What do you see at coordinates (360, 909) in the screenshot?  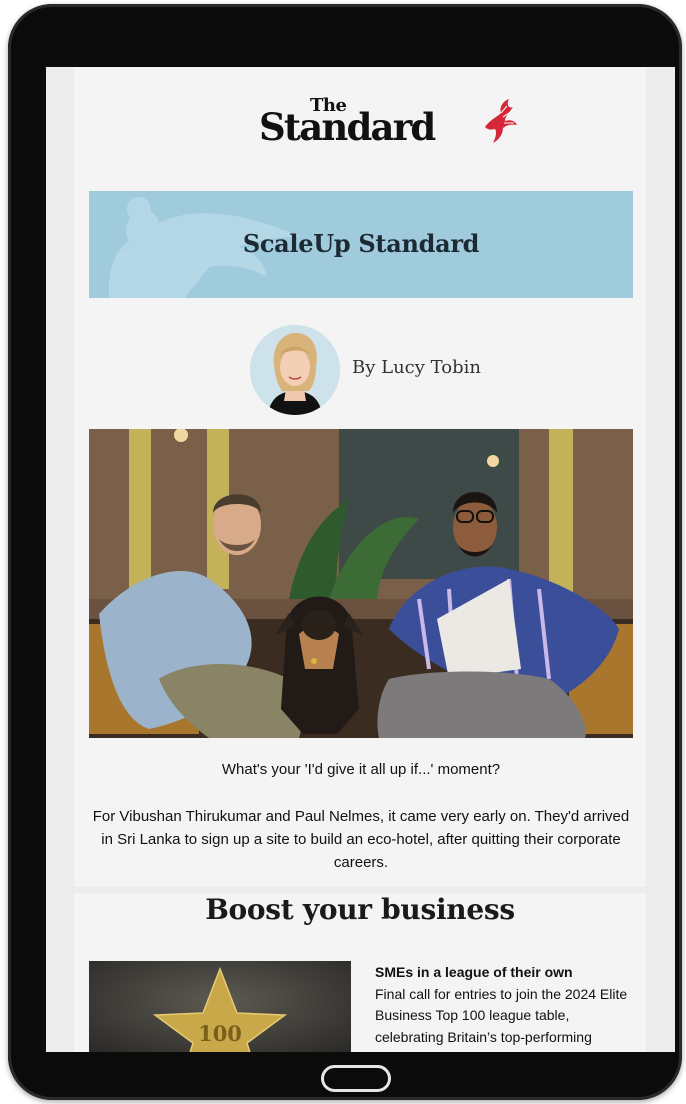 I see `section-heading: Boost your business` at bounding box center [360, 909].